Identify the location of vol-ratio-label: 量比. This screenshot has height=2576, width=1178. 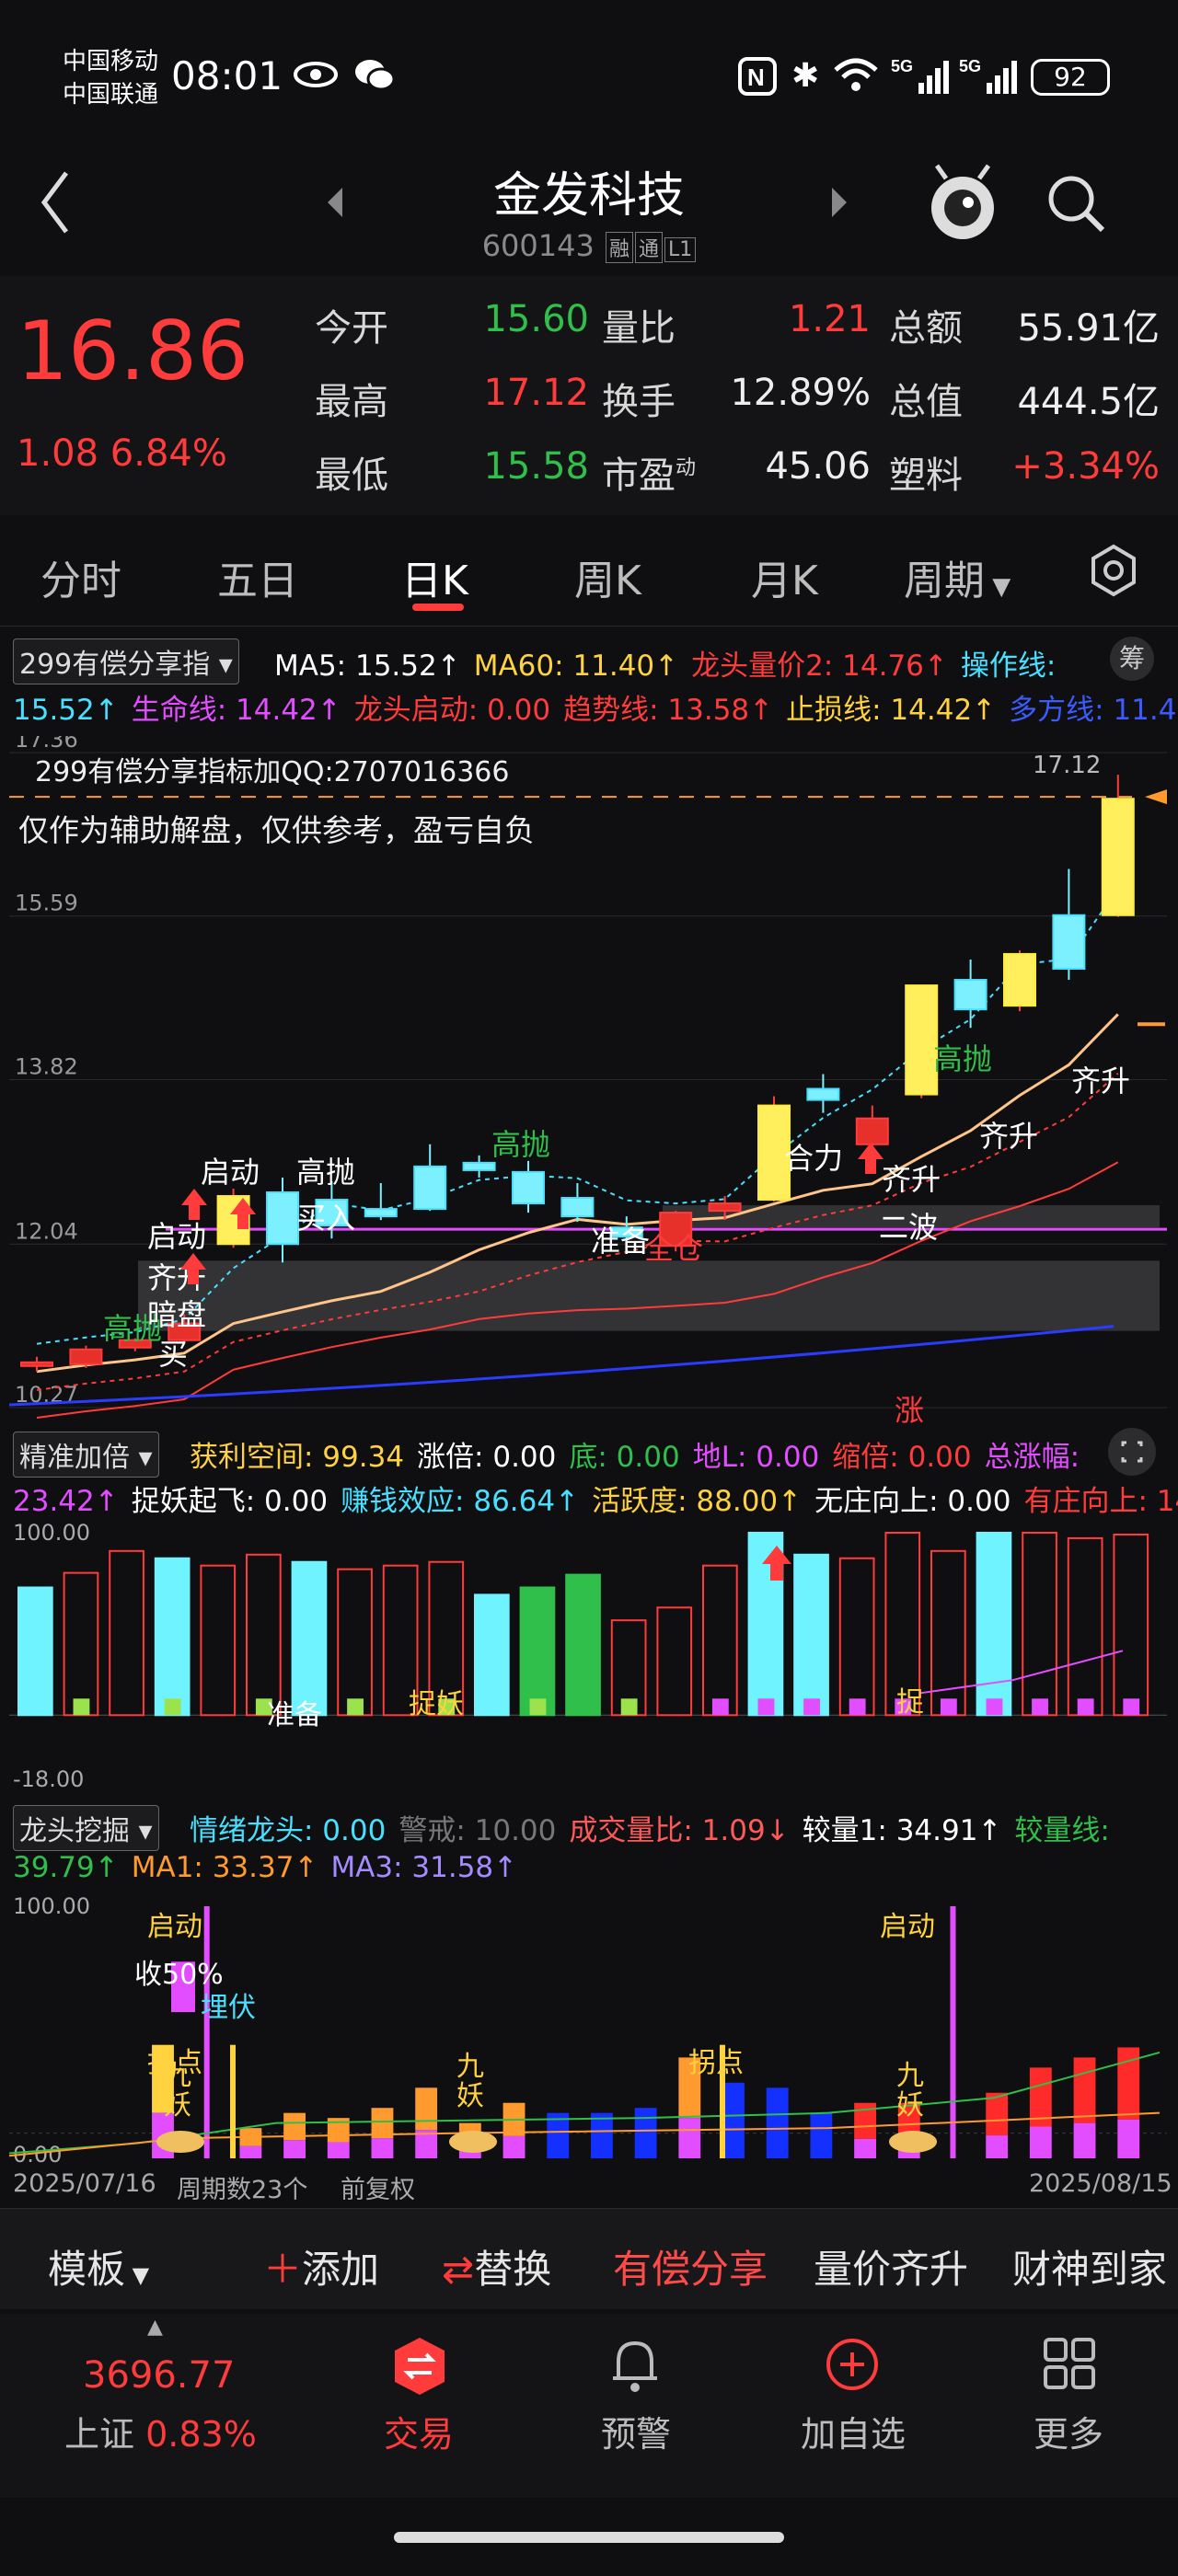
(639, 328).